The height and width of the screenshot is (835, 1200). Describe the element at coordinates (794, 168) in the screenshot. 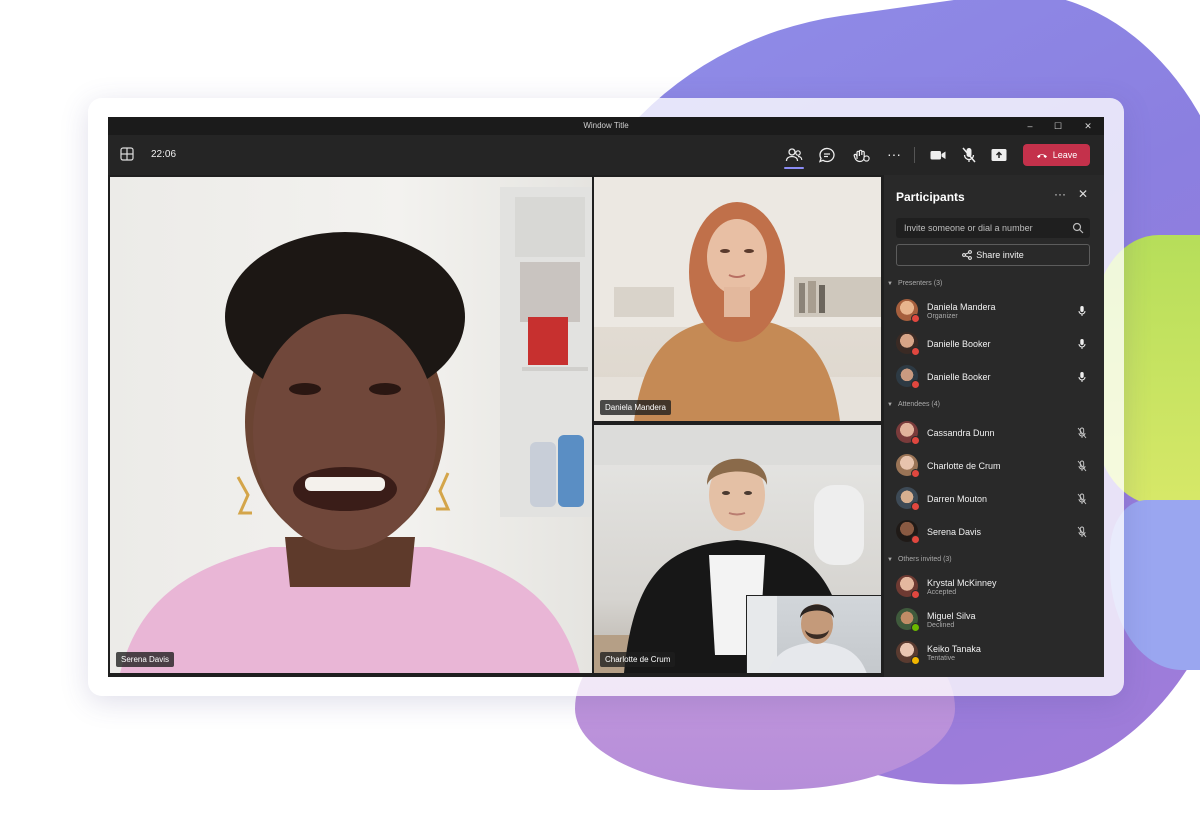

I see `active-tab-indicator` at that location.